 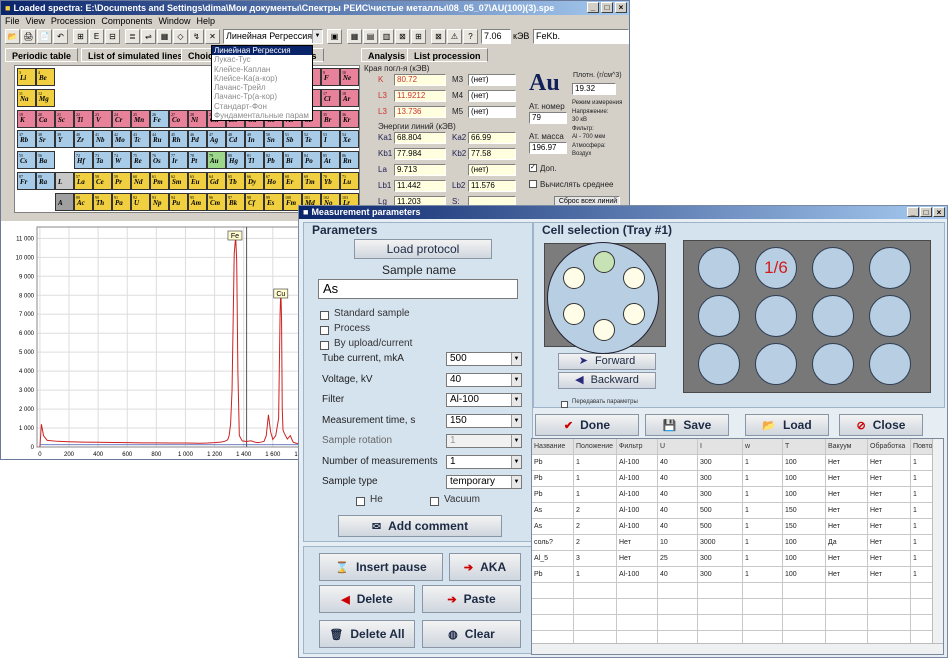 What do you see at coordinates (140, 201) in the screenshot?
I see `element-u: 92 U` at bounding box center [140, 201].